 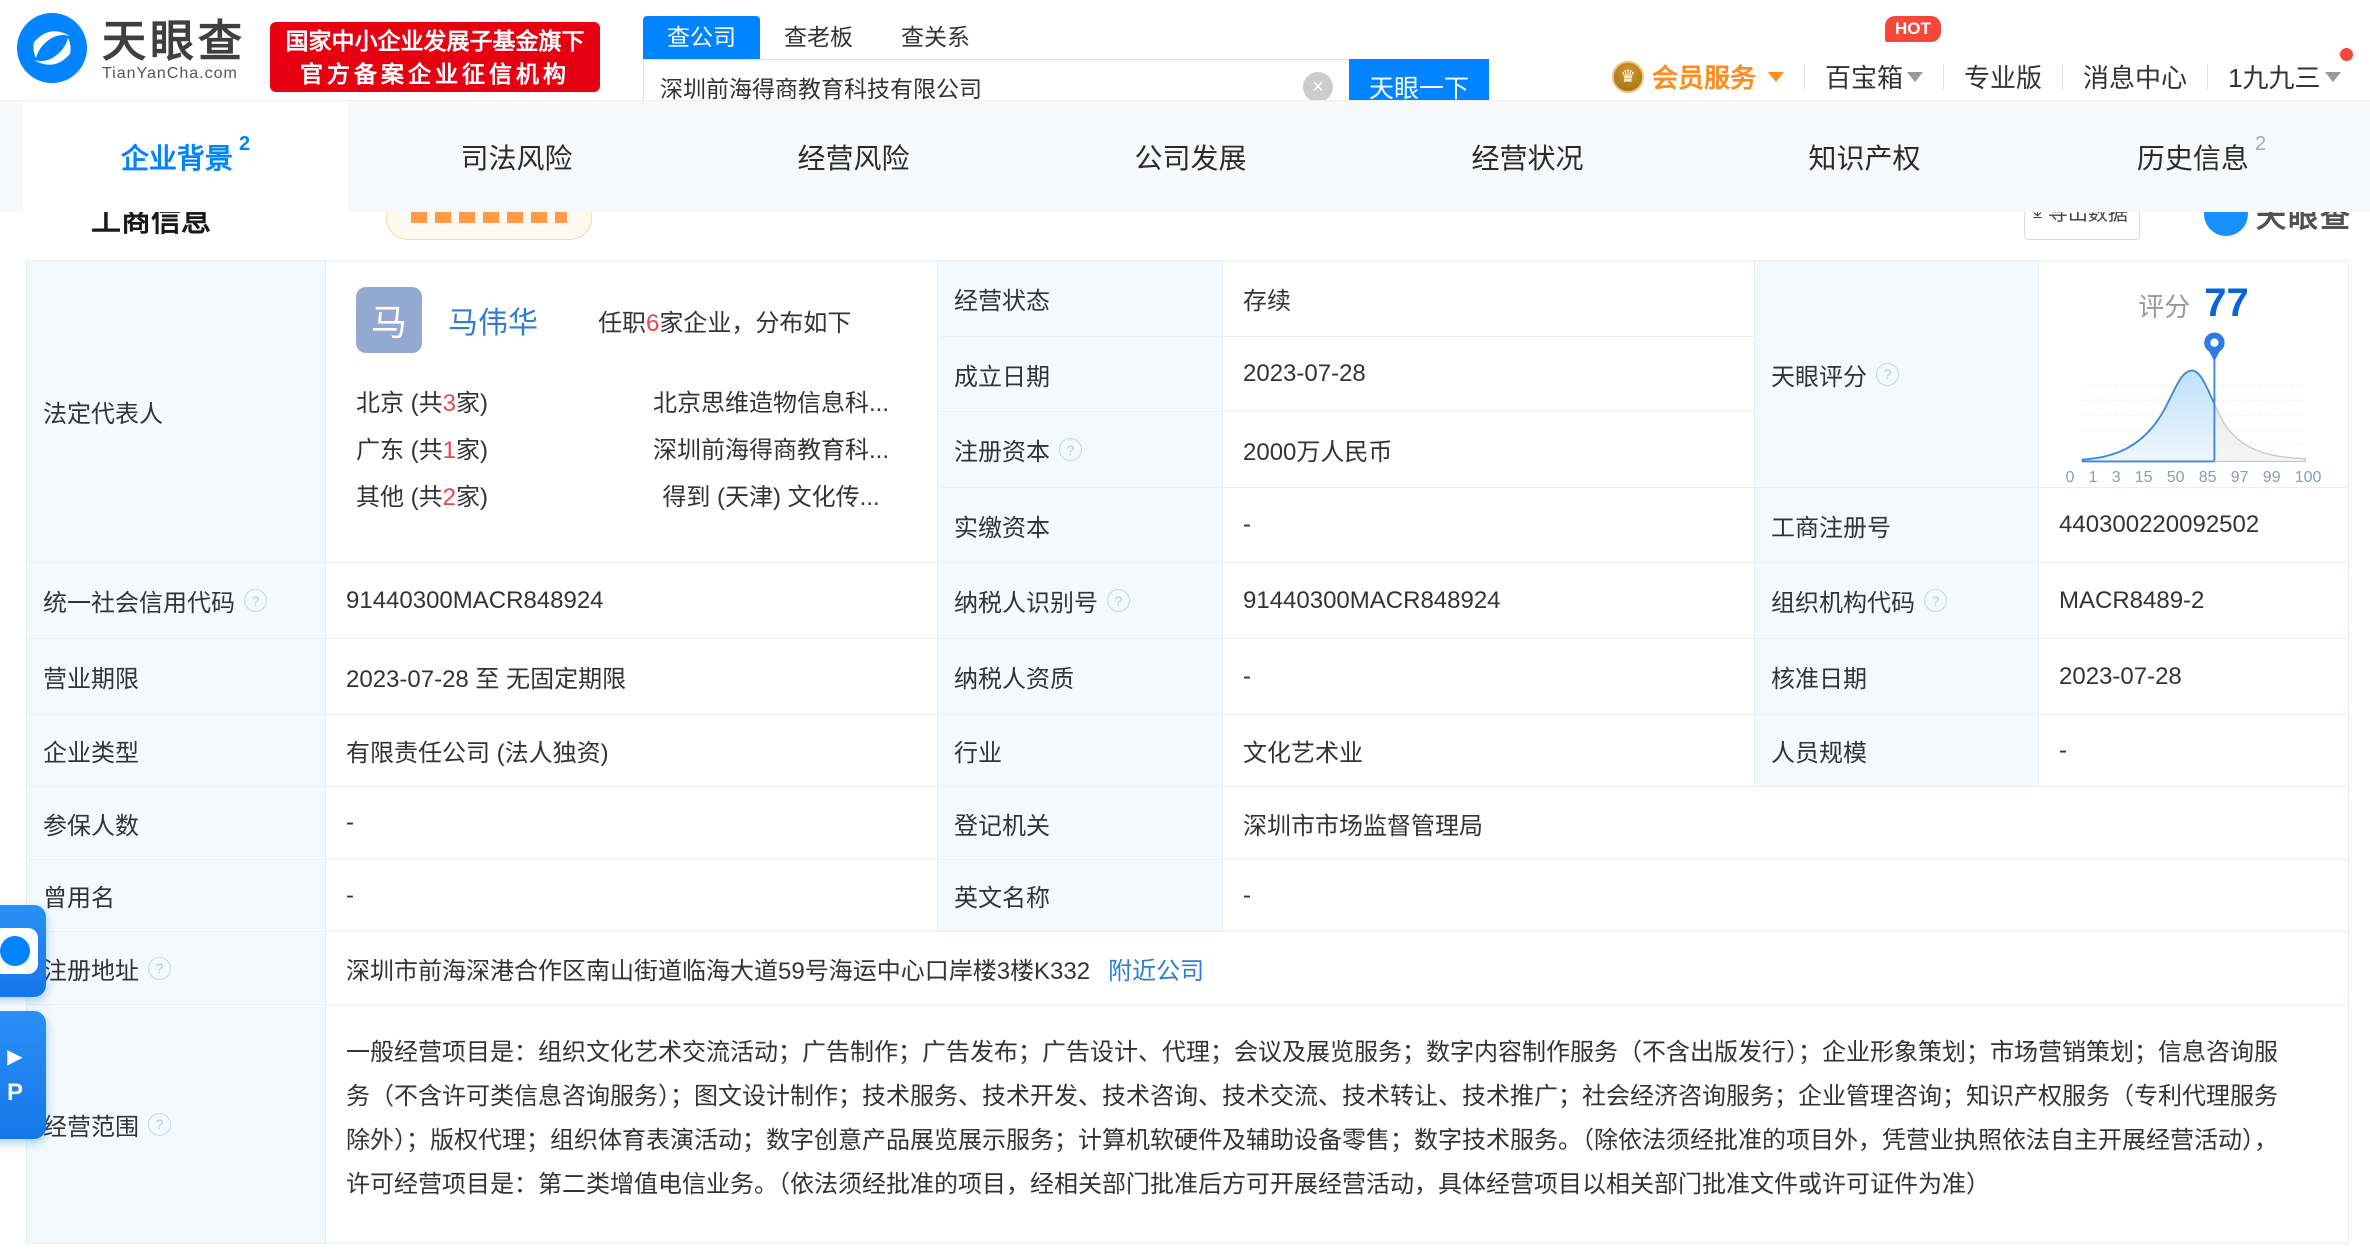 I want to click on notification-dot, so click(x=2346, y=54).